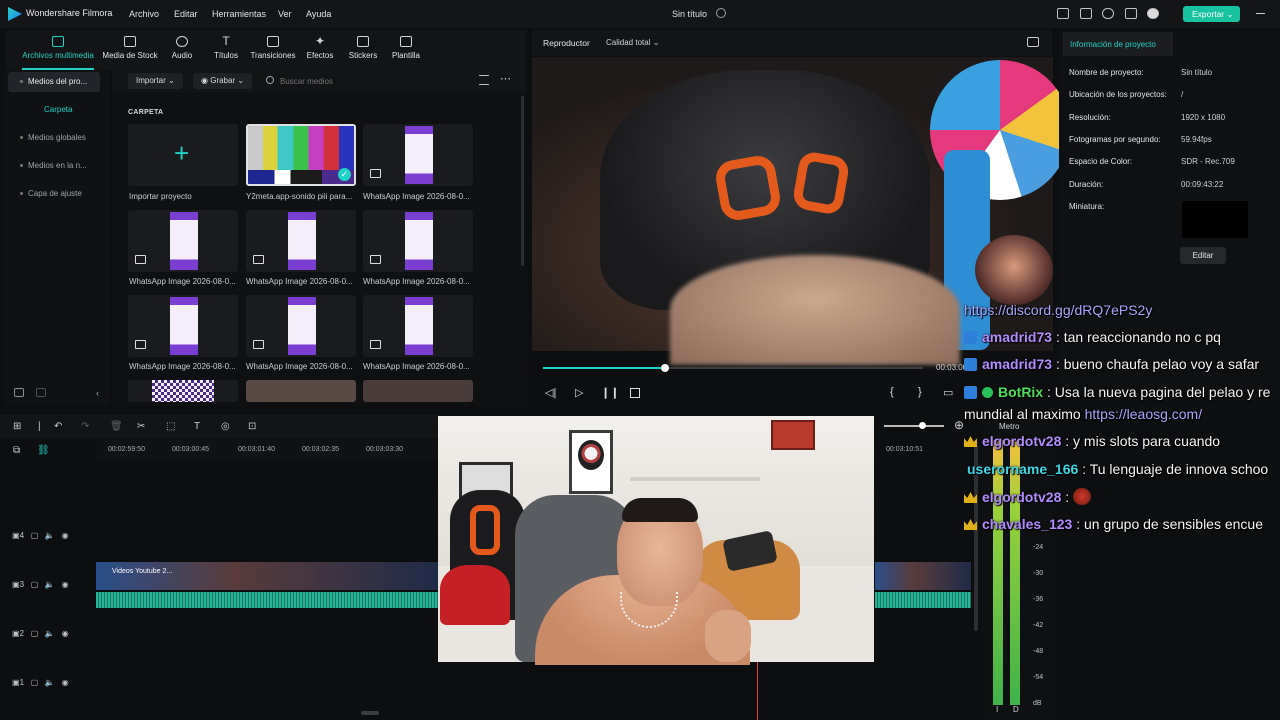 This screenshot has height=720, width=1280. I want to click on track-header-4: ▣4 ▢ 🔈 ◉, so click(40, 535).